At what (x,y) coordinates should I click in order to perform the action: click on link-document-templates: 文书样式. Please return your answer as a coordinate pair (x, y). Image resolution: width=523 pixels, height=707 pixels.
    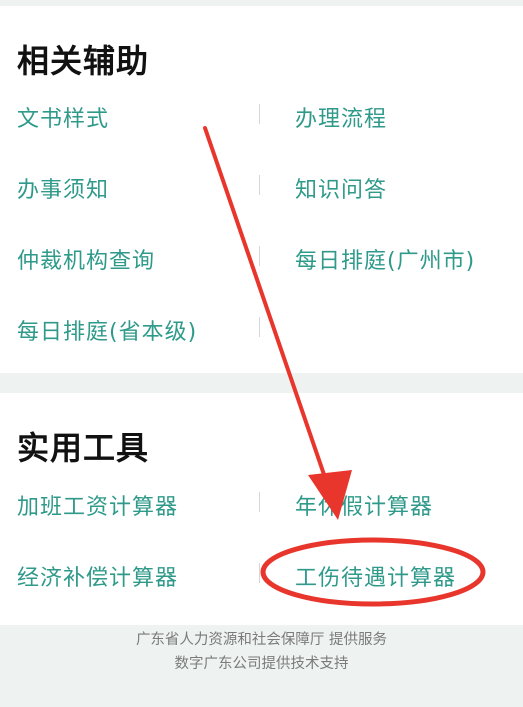
    Looking at the image, I should click on (63, 117).